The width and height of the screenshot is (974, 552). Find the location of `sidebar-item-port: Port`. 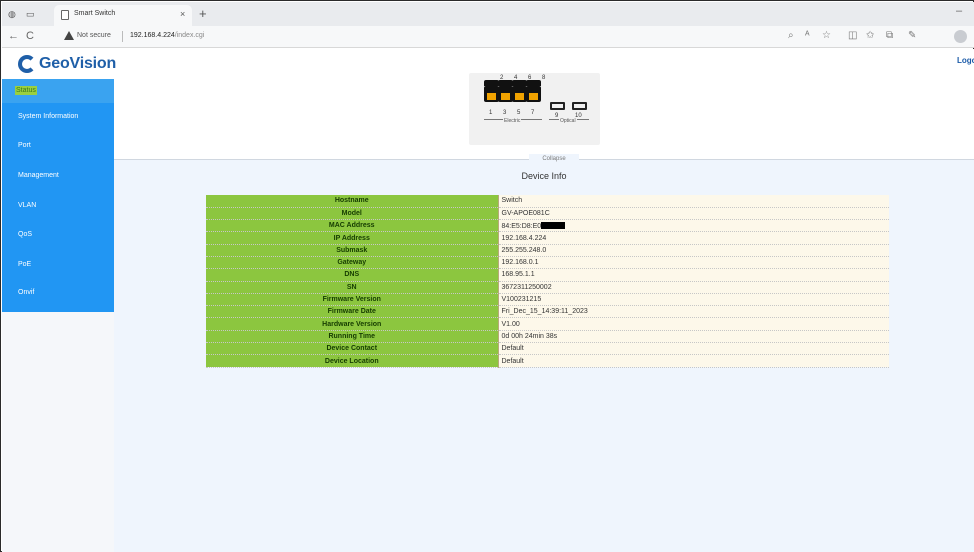

sidebar-item-port: Port is located at coordinates (58, 146).